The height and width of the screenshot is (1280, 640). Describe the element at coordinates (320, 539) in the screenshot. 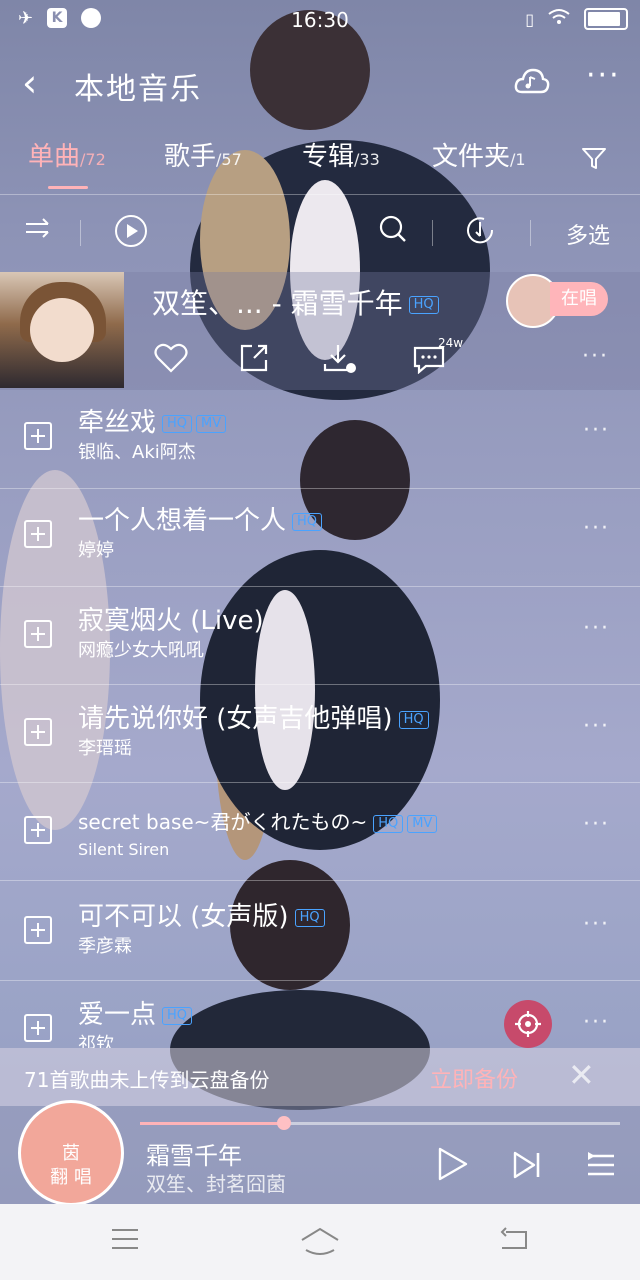

I see `song-row: 一个人想着一个人 HQ 婷婷 ···` at that location.